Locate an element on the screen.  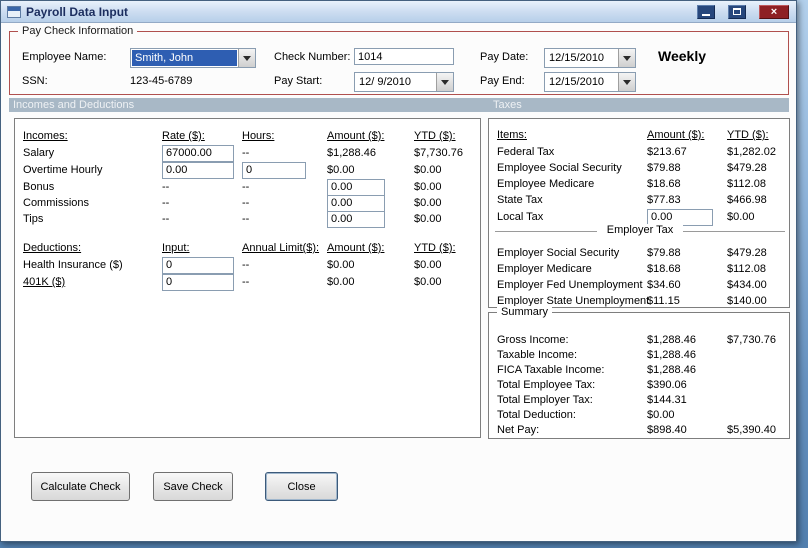
pay-date-label: Pay Date: is located at coordinates (504, 57).